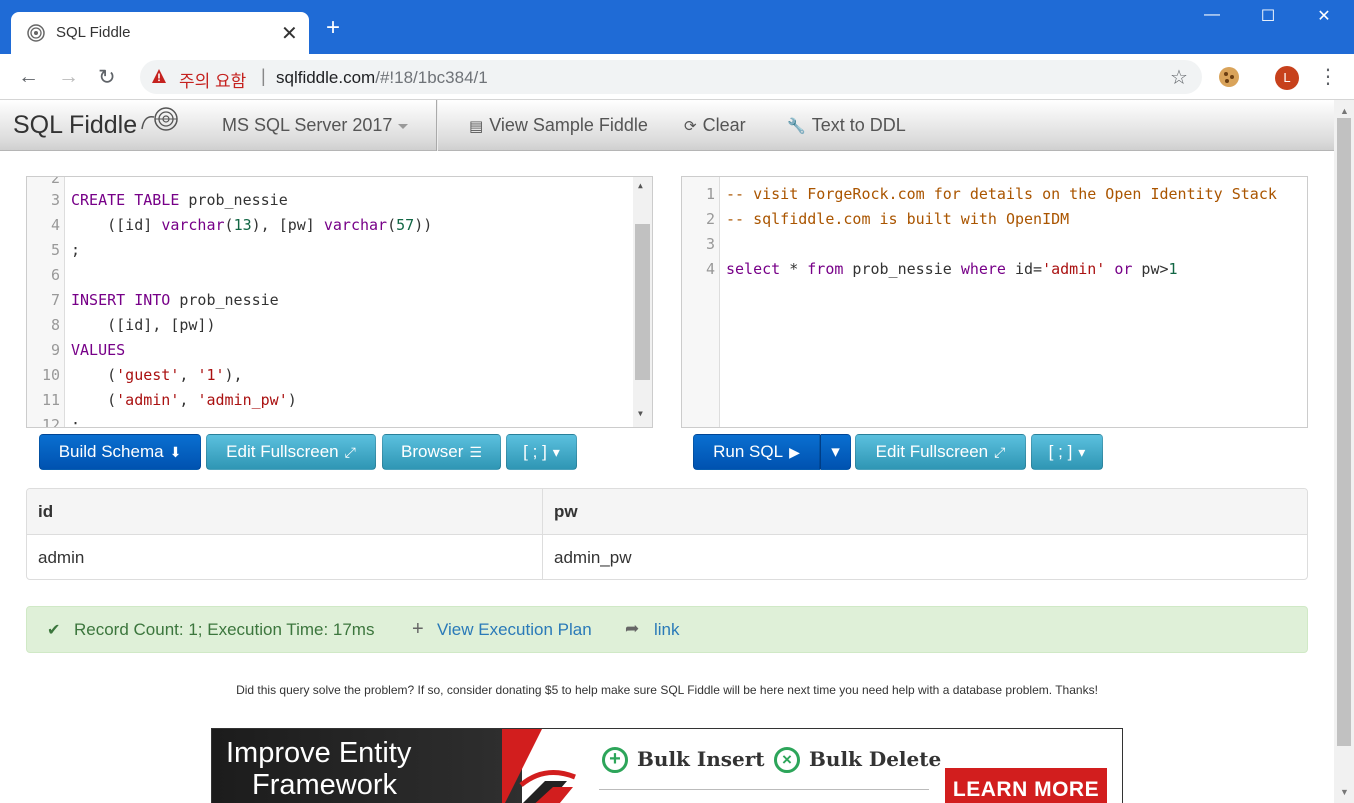  What do you see at coordinates (475, 452) in the screenshot?
I see `tree-icon: ☰` at bounding box center [475, 452].